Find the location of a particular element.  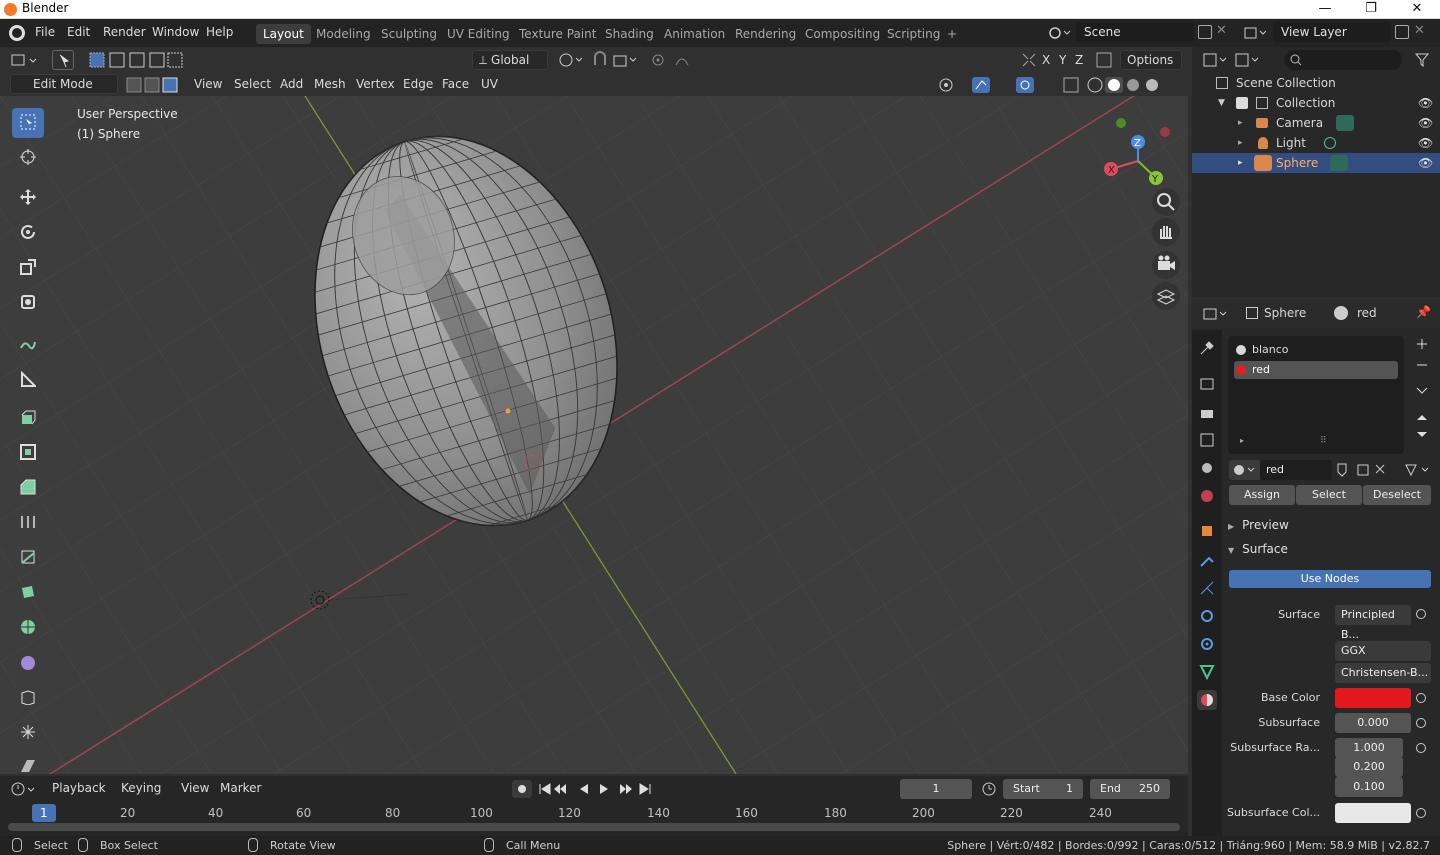

maximize-button: ❐ is located at coordinates (1371, 9).